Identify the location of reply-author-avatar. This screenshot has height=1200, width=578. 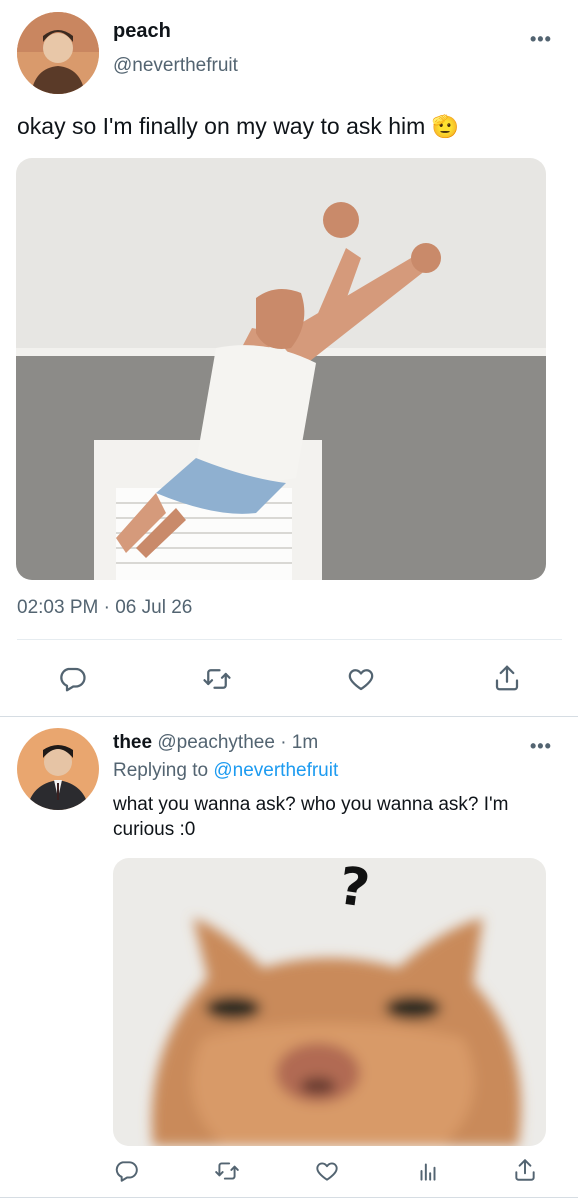
(58, 769).